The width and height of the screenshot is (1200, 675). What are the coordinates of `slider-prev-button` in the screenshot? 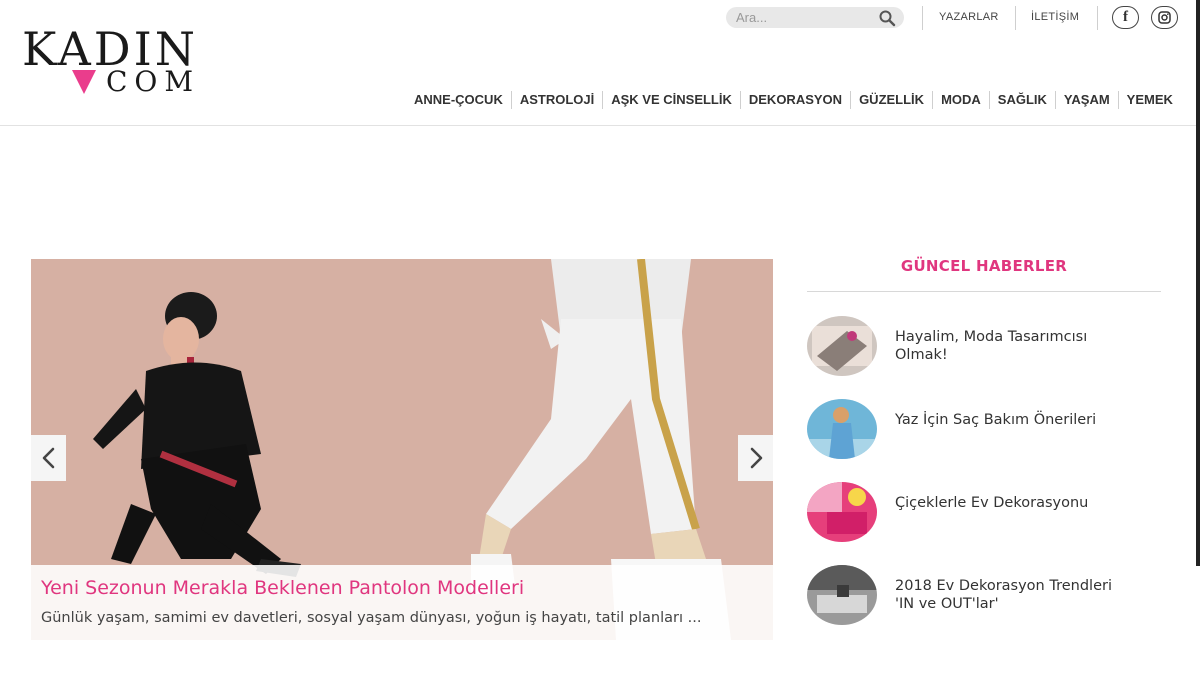 It's located at (48, 458).